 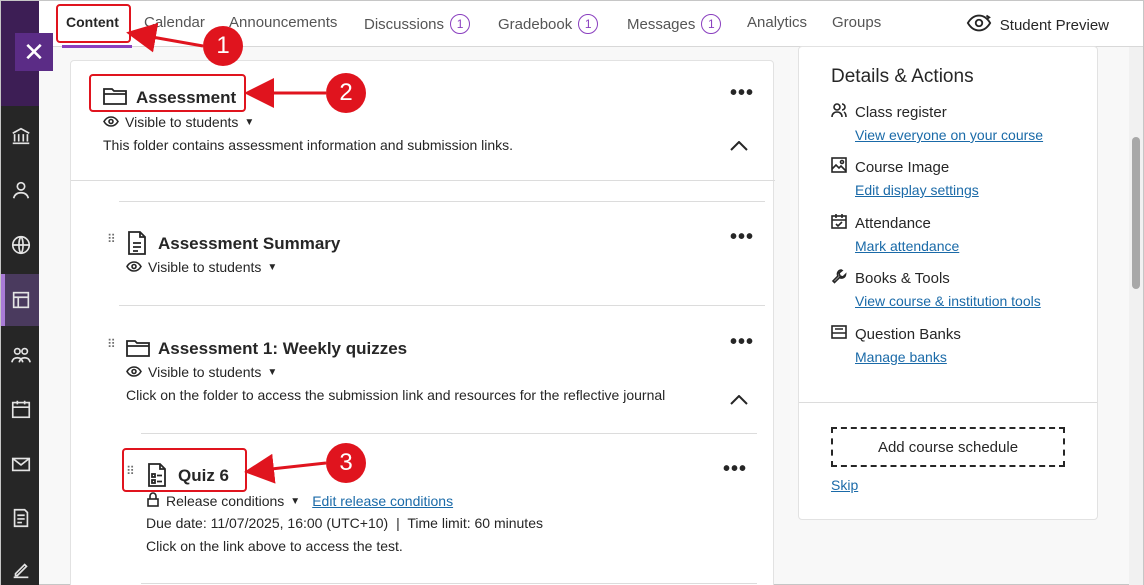 I want to click on folder-icon, so click(x=138, y=350).